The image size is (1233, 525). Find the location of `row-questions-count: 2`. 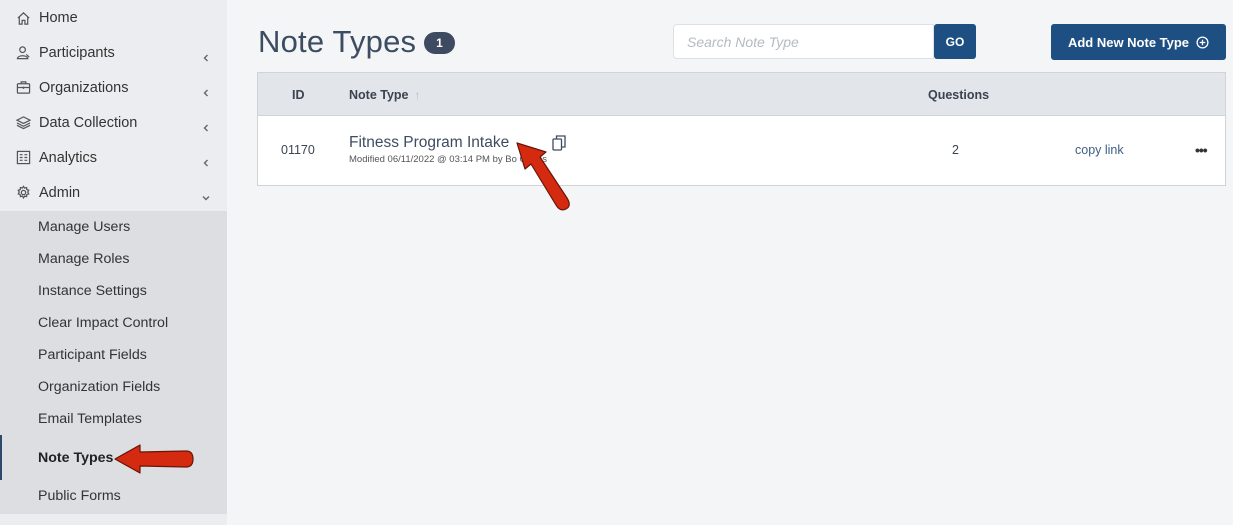

row-questions-count: 2 is located at coordinates (955, 150).